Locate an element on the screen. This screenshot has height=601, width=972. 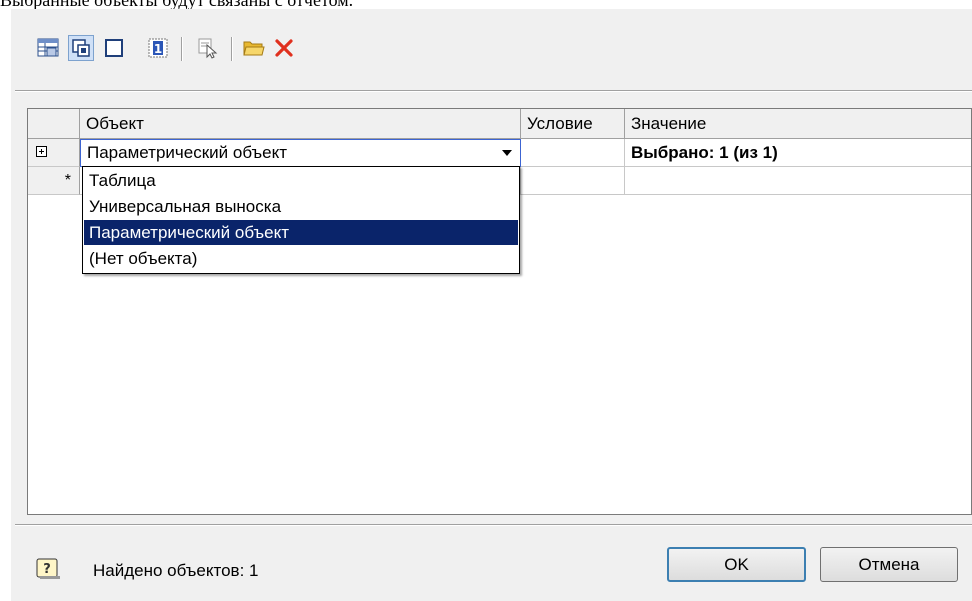
condition-cell is located at coordinates (573, 153).